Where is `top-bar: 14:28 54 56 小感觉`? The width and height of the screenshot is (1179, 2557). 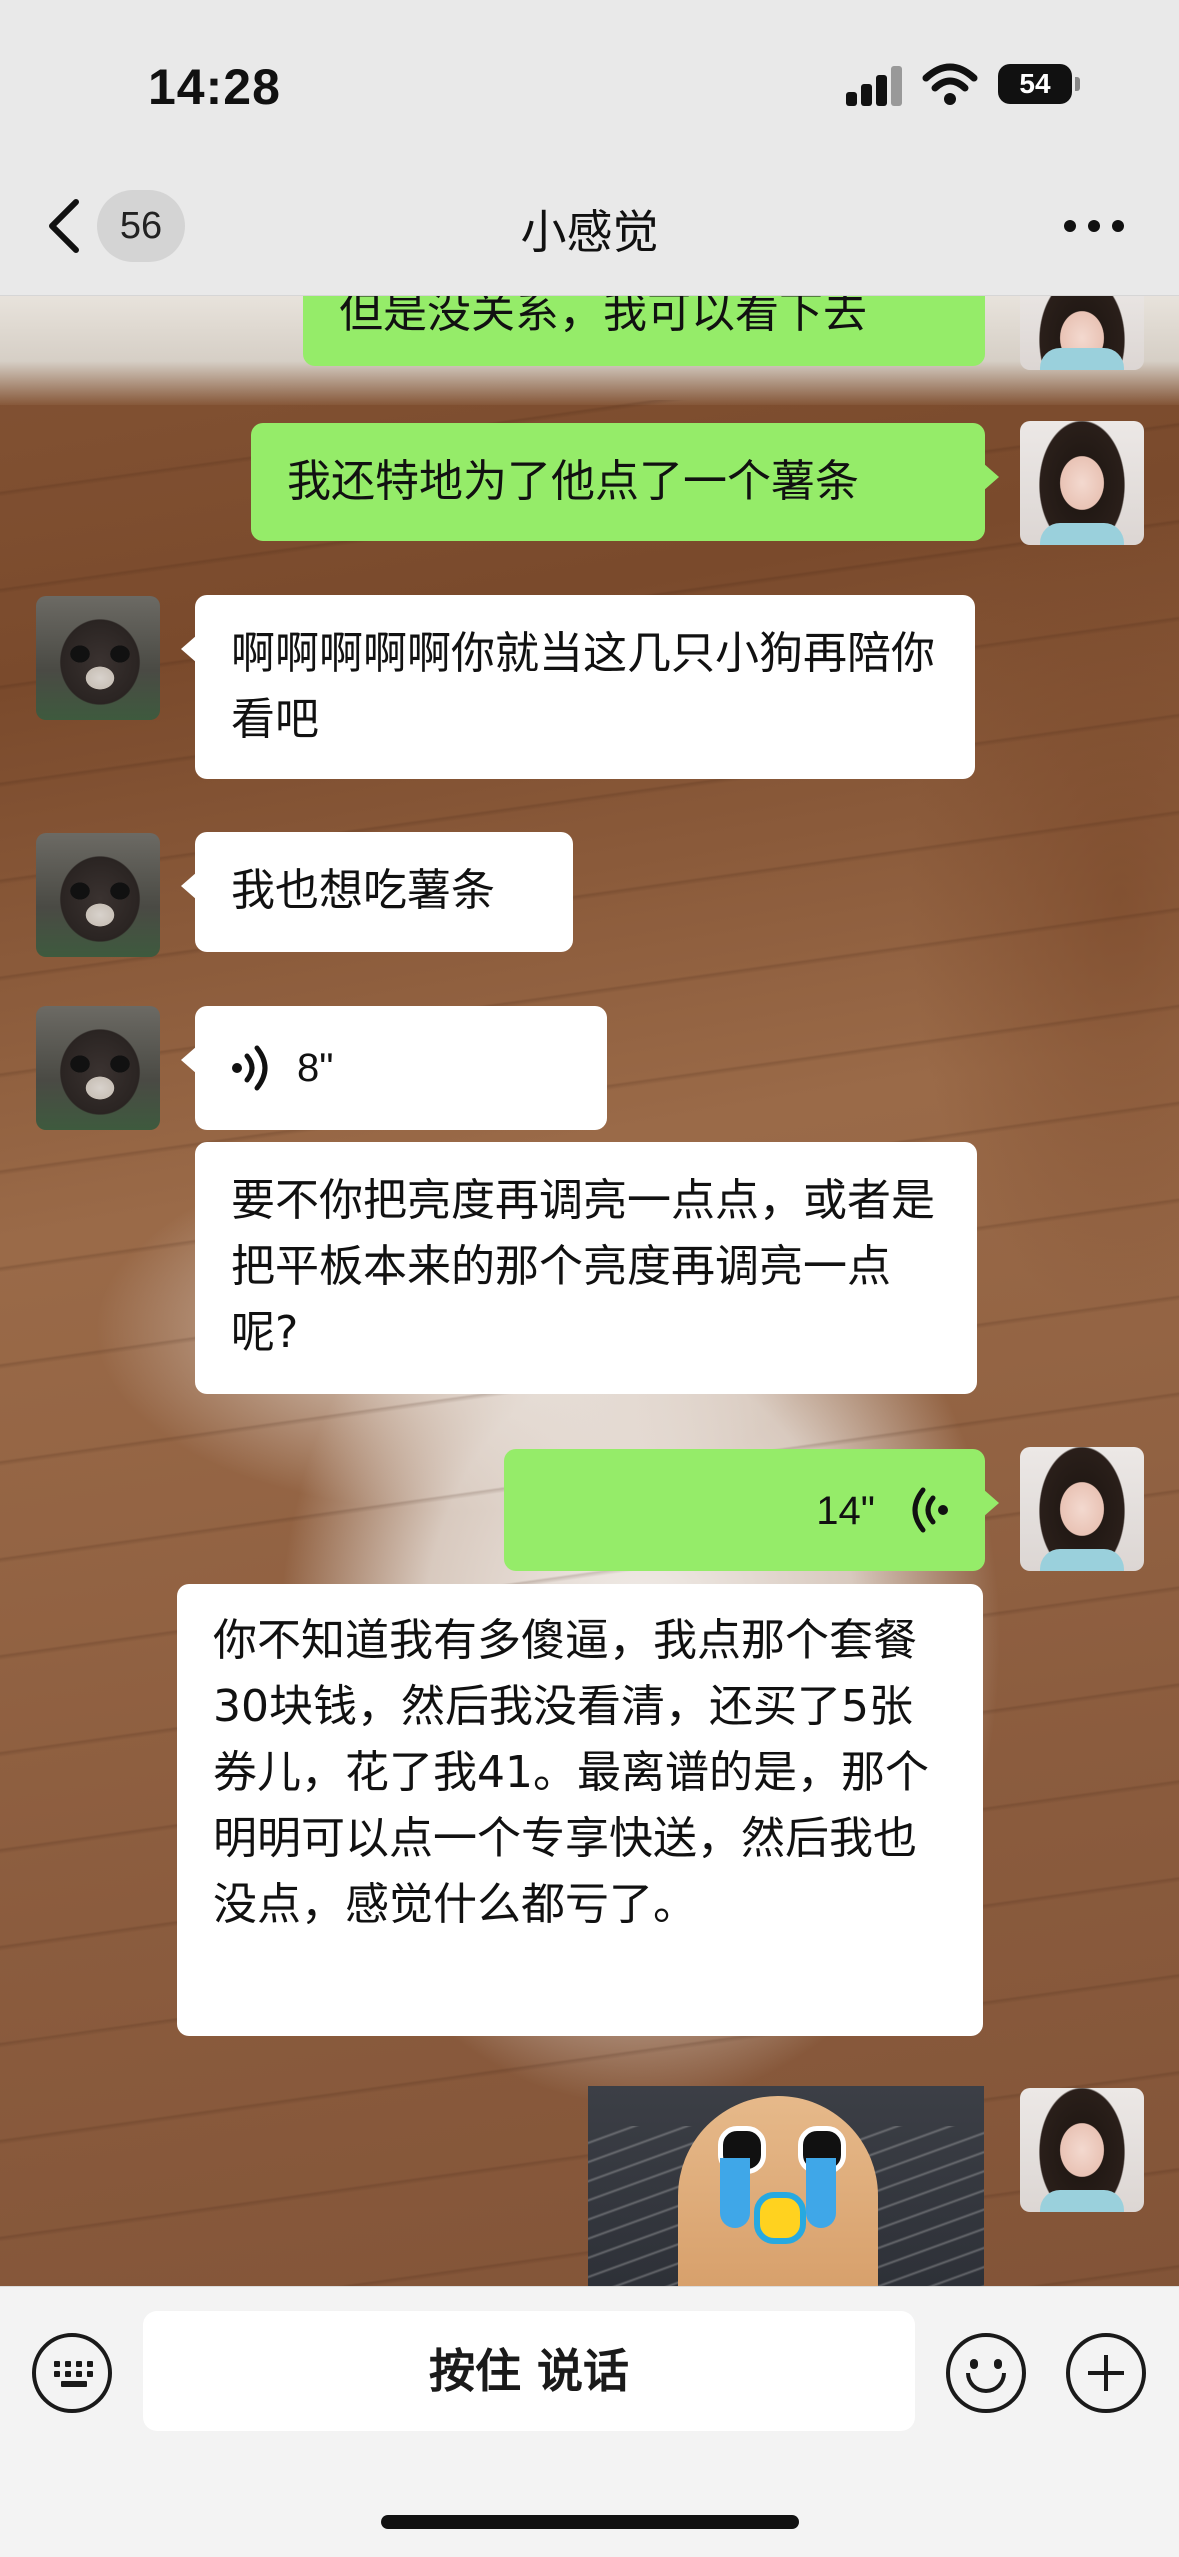
top-bar: 14:28 54 56 小感觉 is located at coordinates (589, 148).